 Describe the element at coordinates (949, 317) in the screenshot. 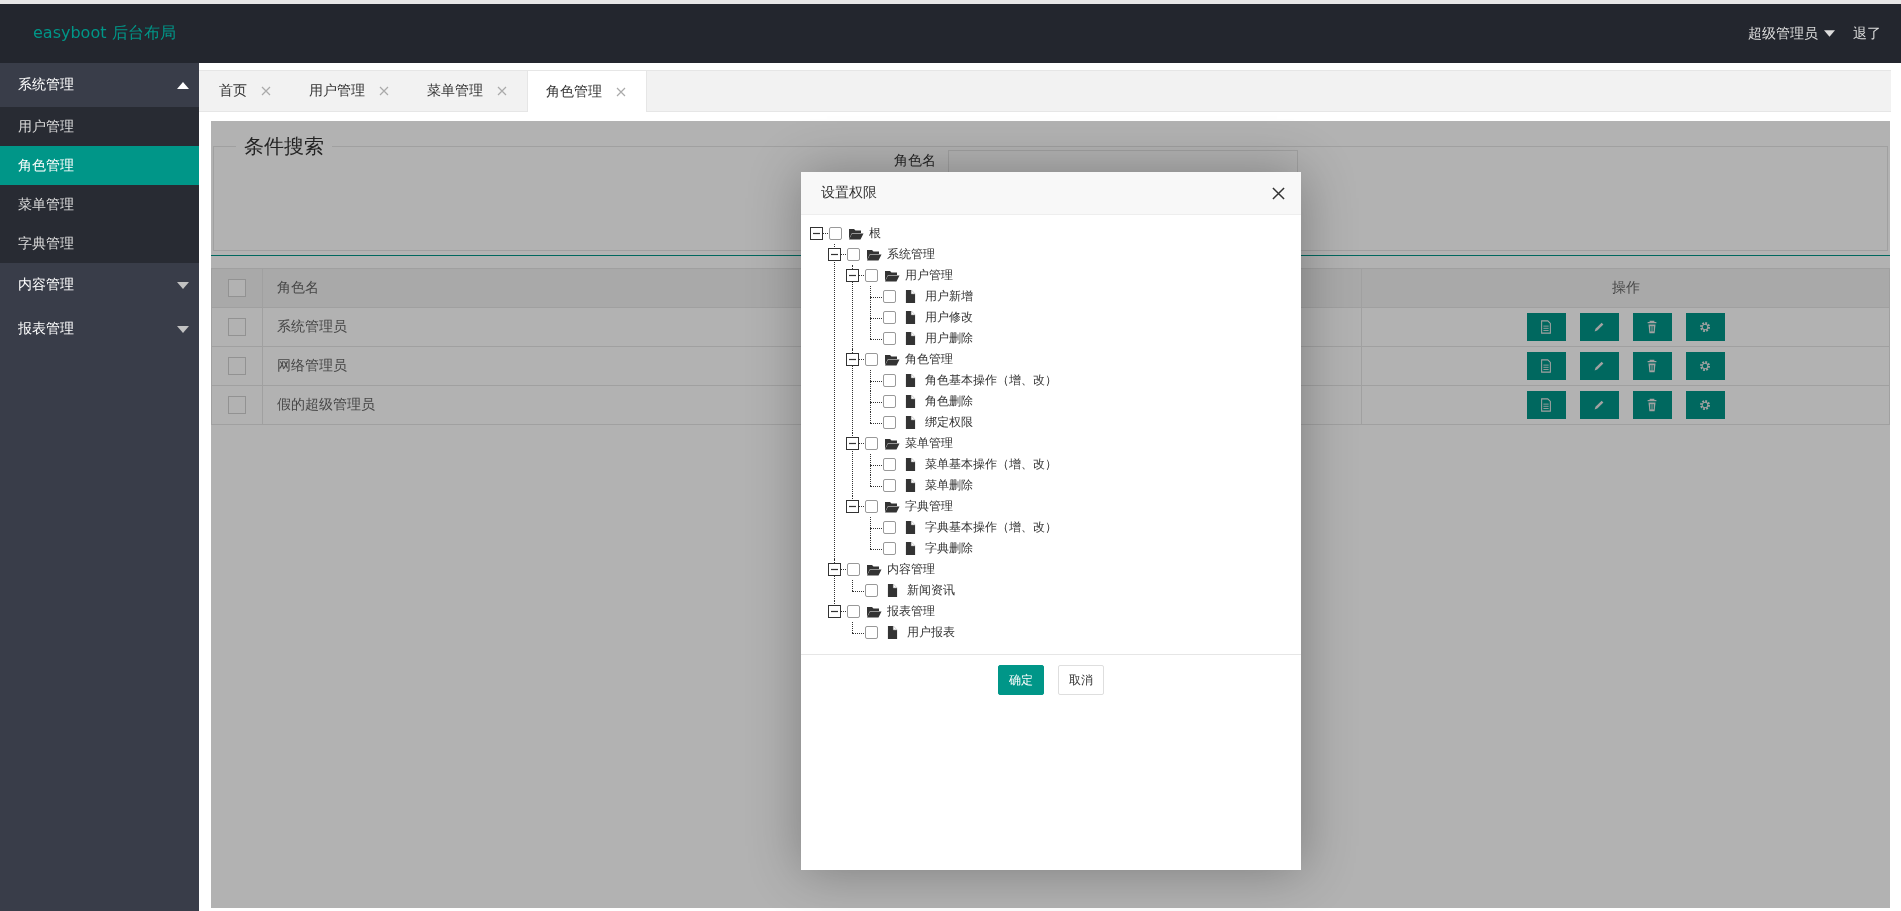

I see `tree-item: 用户修改` at that location.